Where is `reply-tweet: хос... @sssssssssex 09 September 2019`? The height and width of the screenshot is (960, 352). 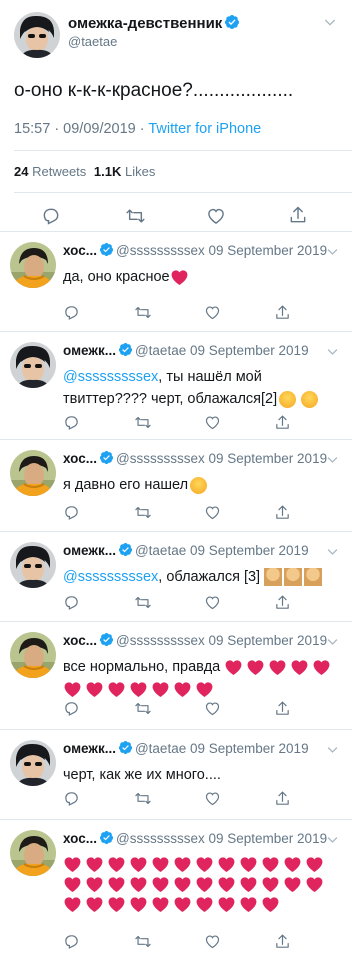 reply-tweet: хос... @sssssssssex 09 September 2019 is located at coordinates (176, 890).